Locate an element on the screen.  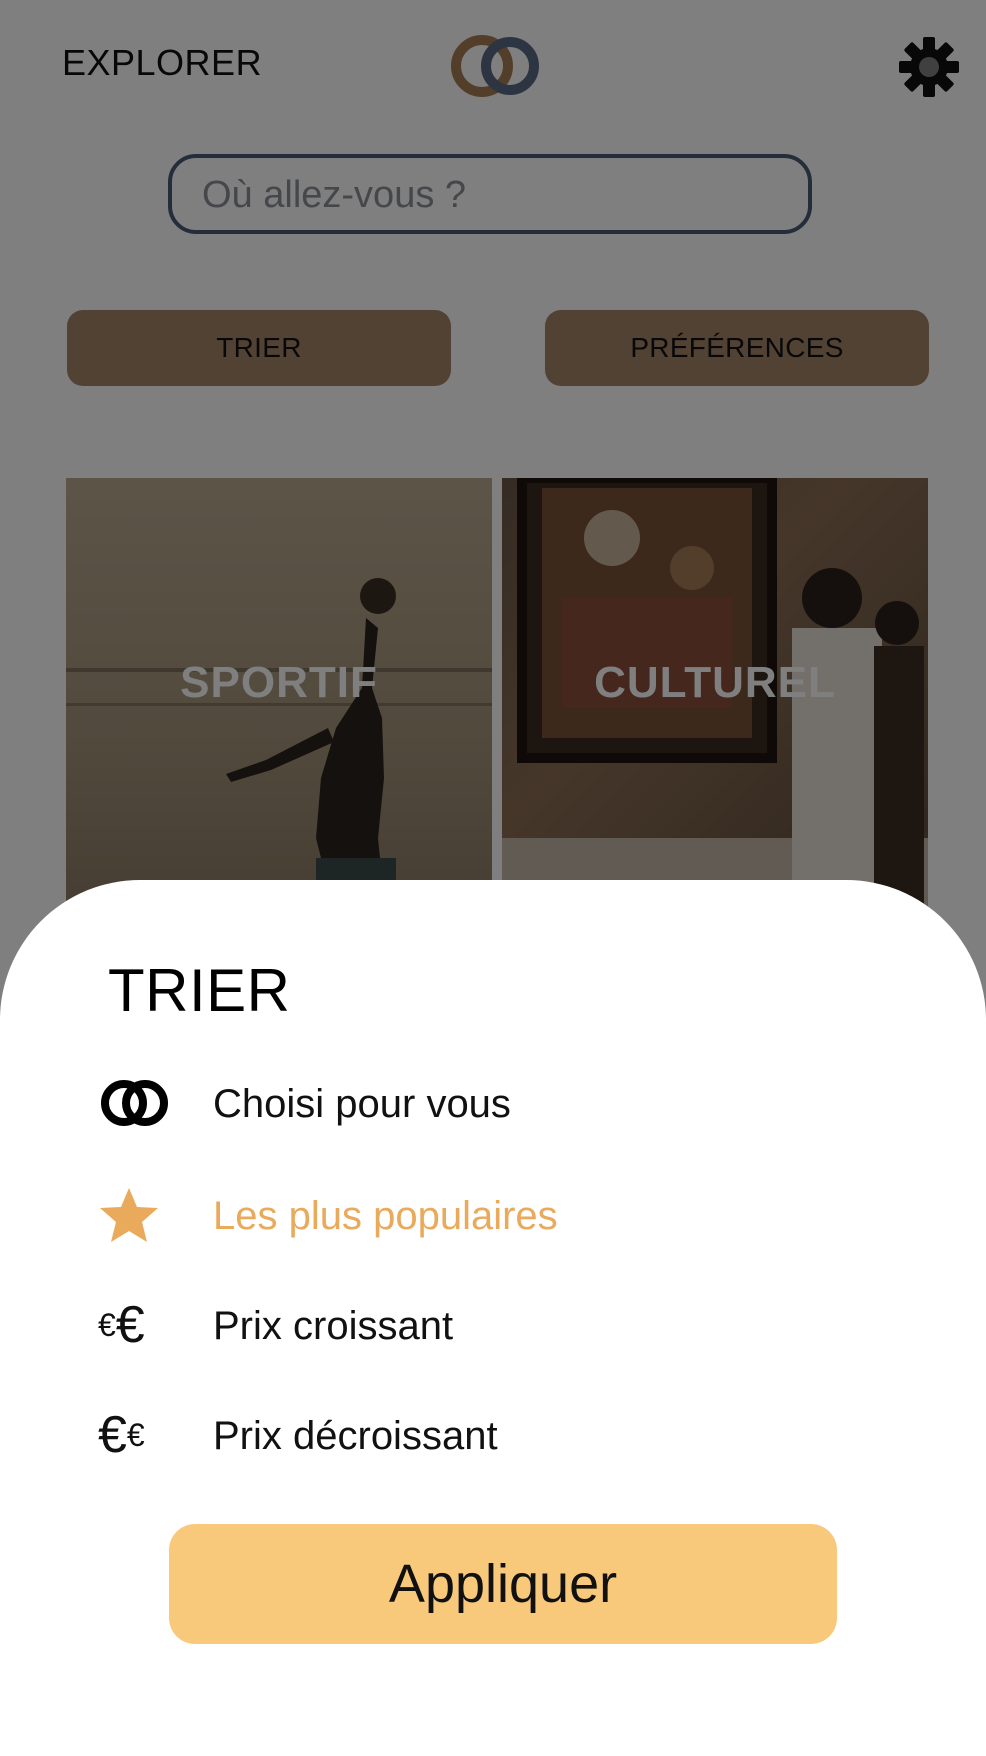
sheet-title: TRIER is located at coordinates (199, 990).